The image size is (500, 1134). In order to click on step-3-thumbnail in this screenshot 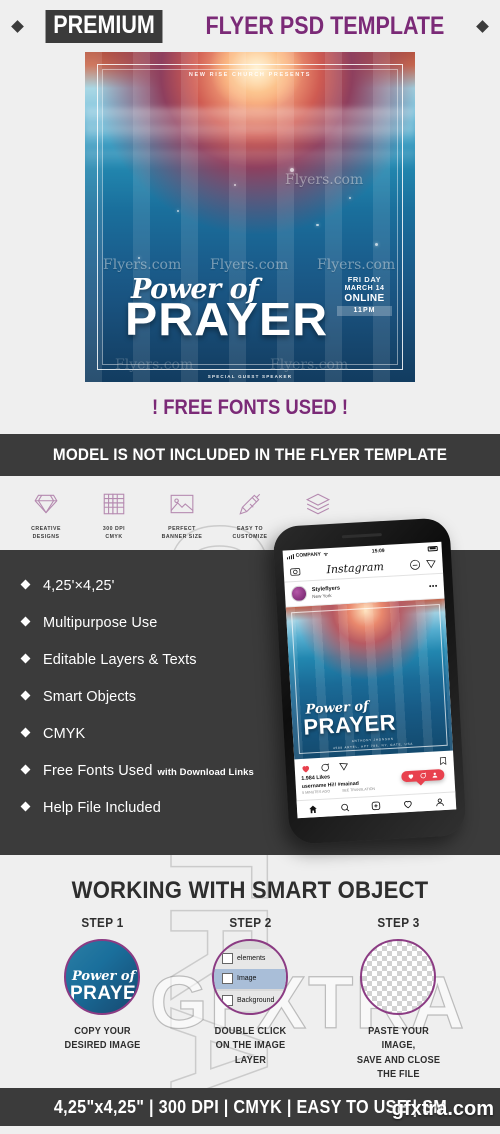, I will do `click(398, 976)`.